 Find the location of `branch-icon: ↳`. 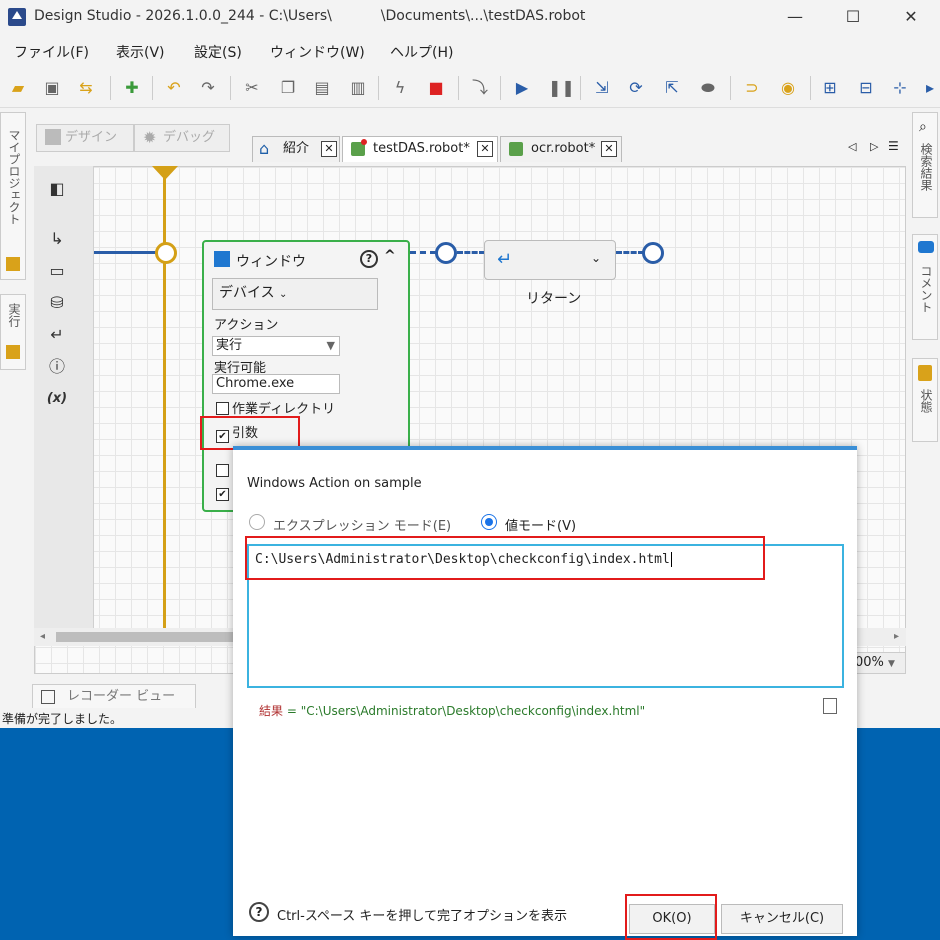

branch-icon: ↳ is located at coordinates (57, 239).